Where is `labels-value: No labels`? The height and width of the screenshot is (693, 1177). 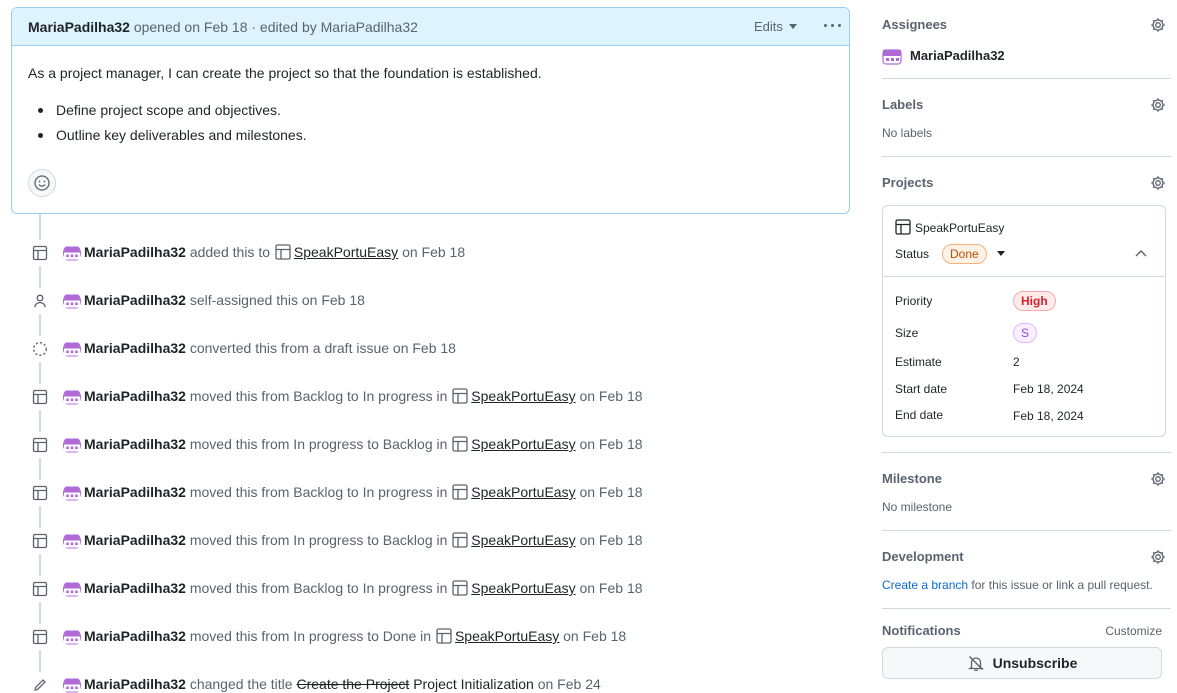 labels-value: No labels is located at coordinates (907, 133).